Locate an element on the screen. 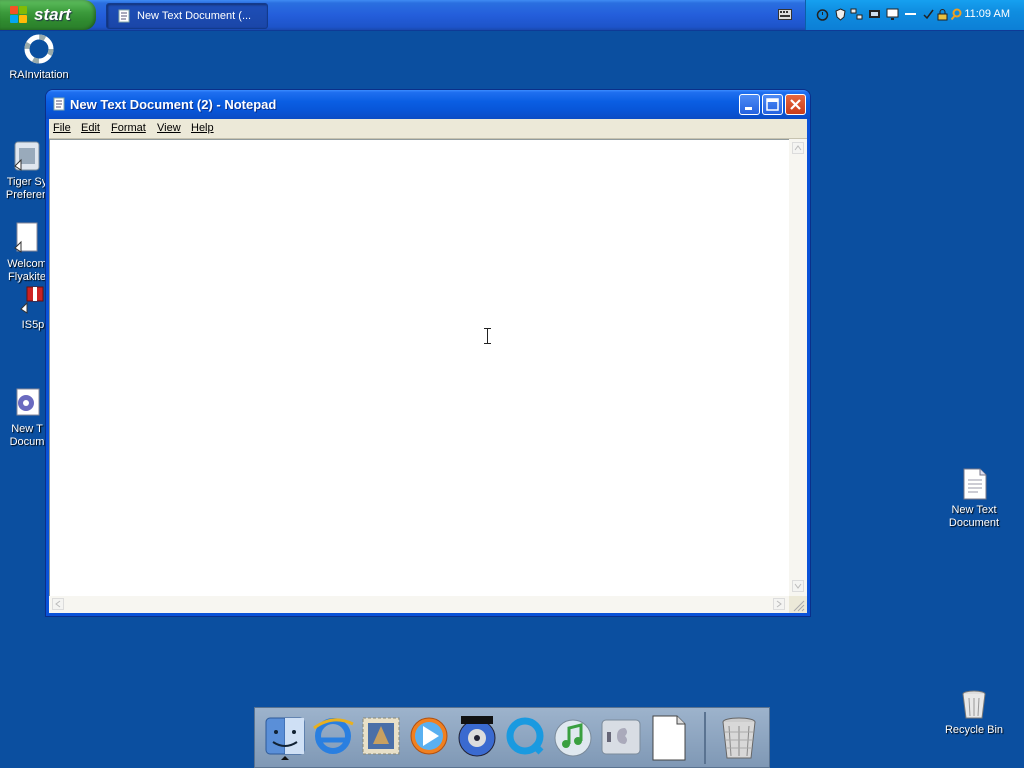 The height and width of the screenshot is (768, 1024). alarm-clock-icon is located at coordinates (822, 14).